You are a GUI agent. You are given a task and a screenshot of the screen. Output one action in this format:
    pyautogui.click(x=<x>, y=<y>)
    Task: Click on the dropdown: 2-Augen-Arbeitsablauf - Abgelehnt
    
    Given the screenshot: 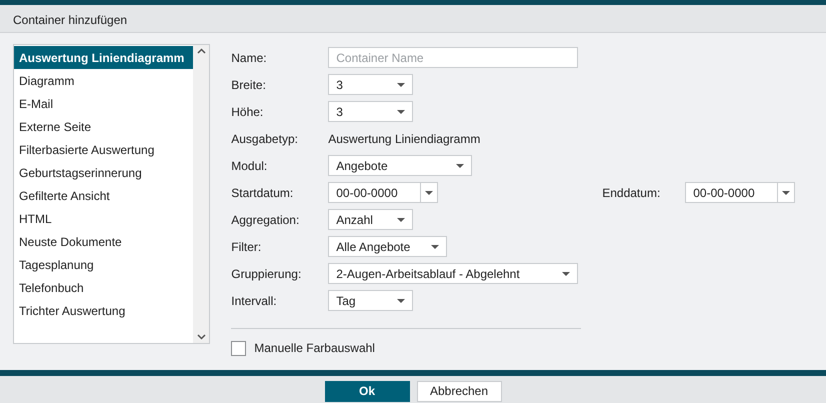 What is the action you would take?
    pyautogui.click(x=453, y=273)
    